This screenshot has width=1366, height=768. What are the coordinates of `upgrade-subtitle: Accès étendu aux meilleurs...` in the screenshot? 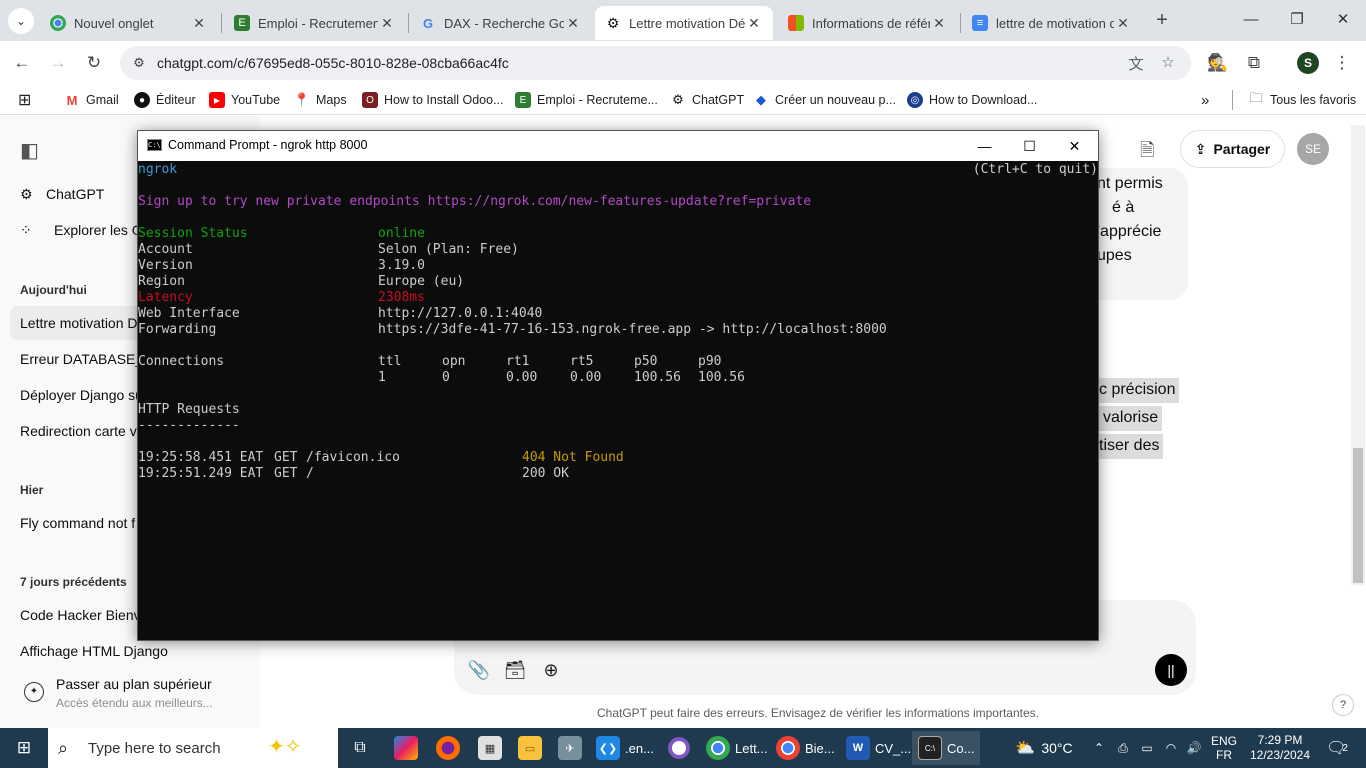 It's located at (134, 703).